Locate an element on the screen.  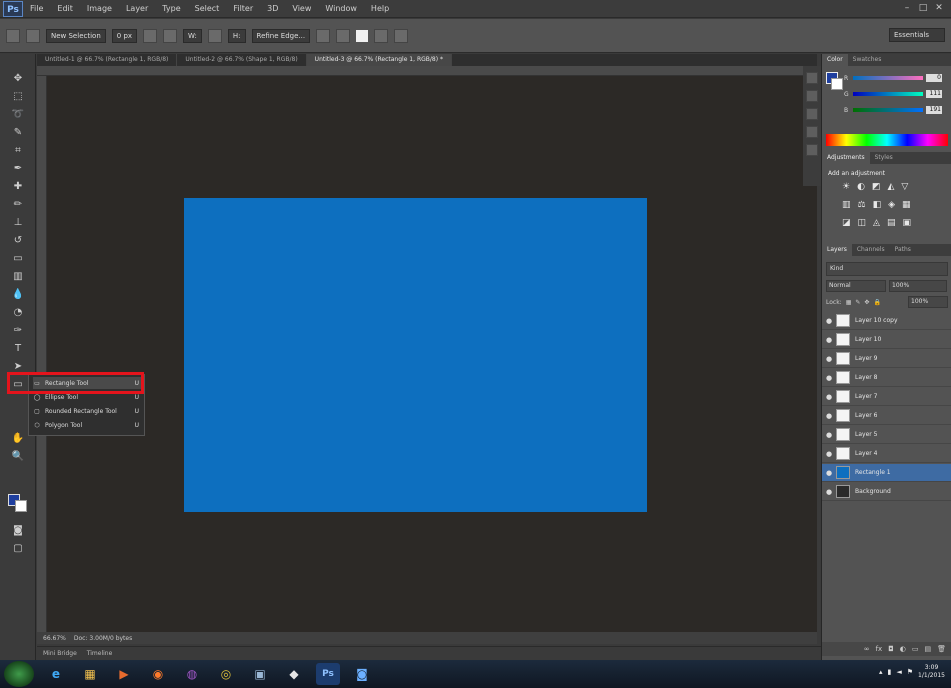
layer-mask-icon: ◘ is located at coordinates (891, 649).